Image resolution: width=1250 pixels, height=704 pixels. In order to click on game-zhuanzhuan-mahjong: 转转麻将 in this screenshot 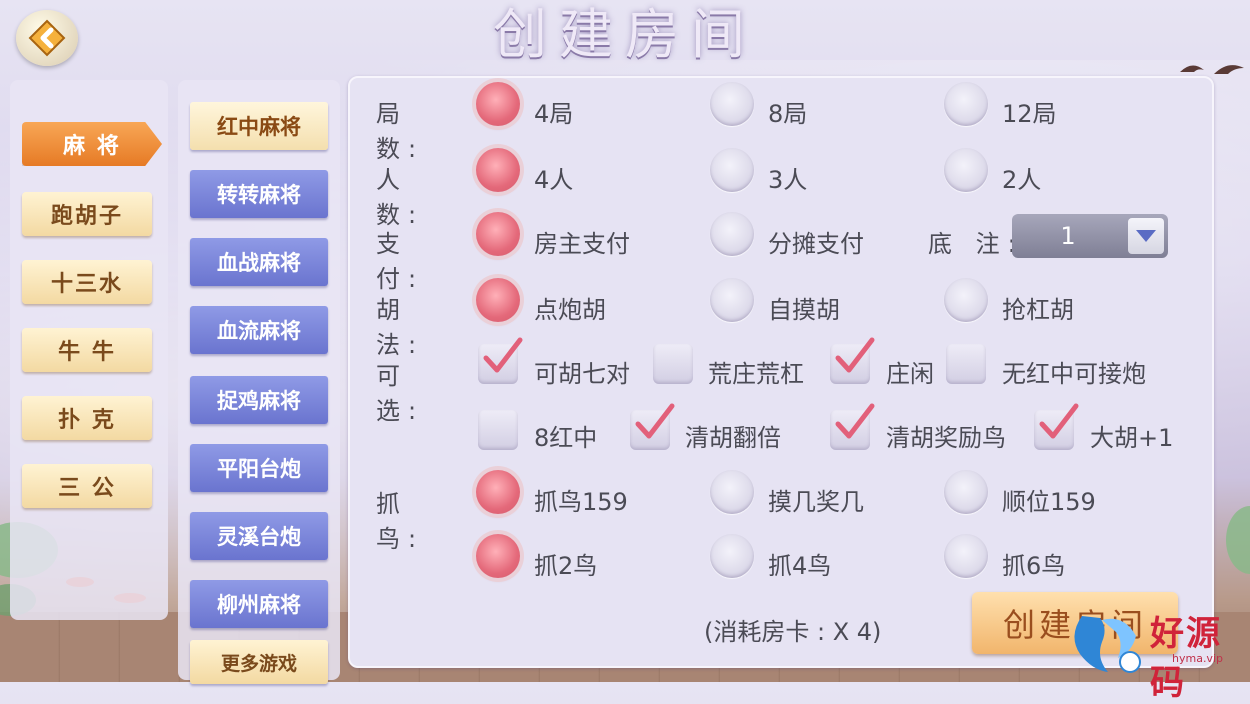, I will do `click(259, 194)`.